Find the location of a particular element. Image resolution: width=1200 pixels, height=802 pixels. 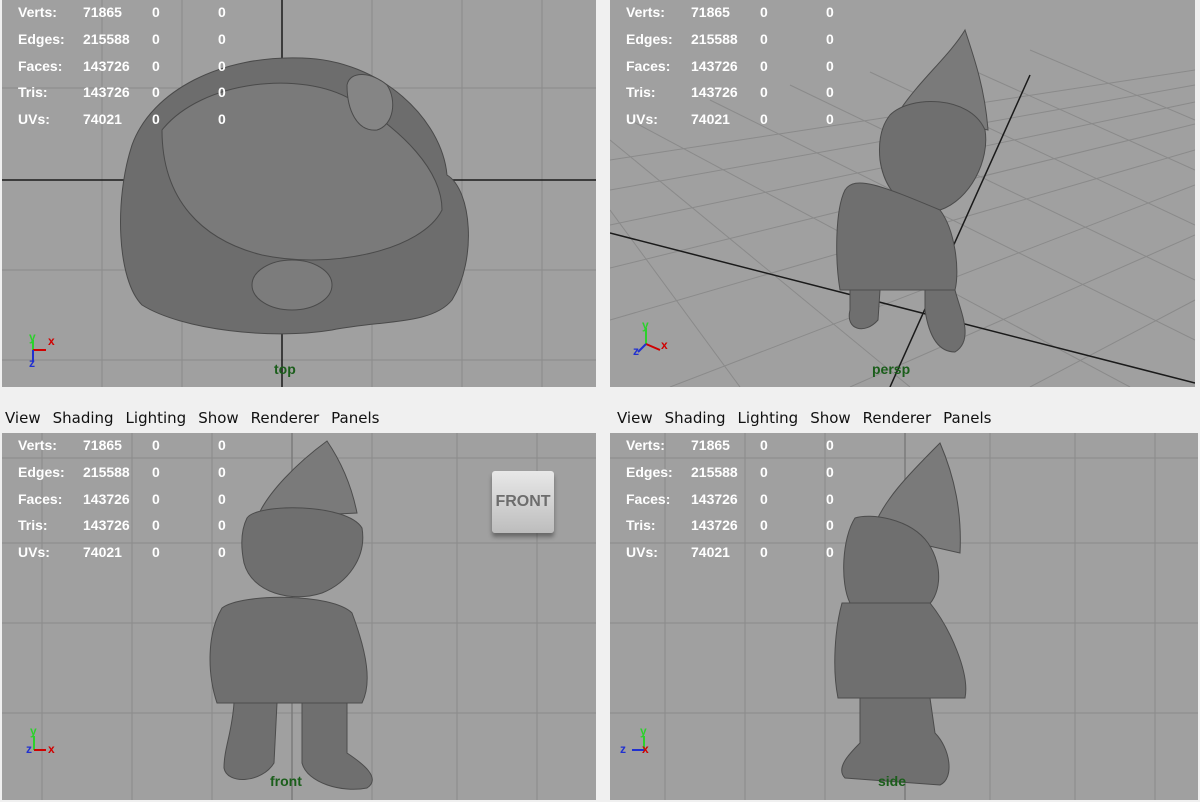

camera-label-top: top is located at coordinates (285, 369).